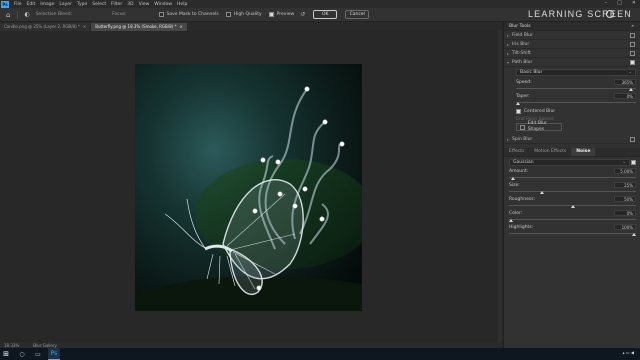  I want to click on roughness-slider: Roughness: 50%, so click(572, 203).